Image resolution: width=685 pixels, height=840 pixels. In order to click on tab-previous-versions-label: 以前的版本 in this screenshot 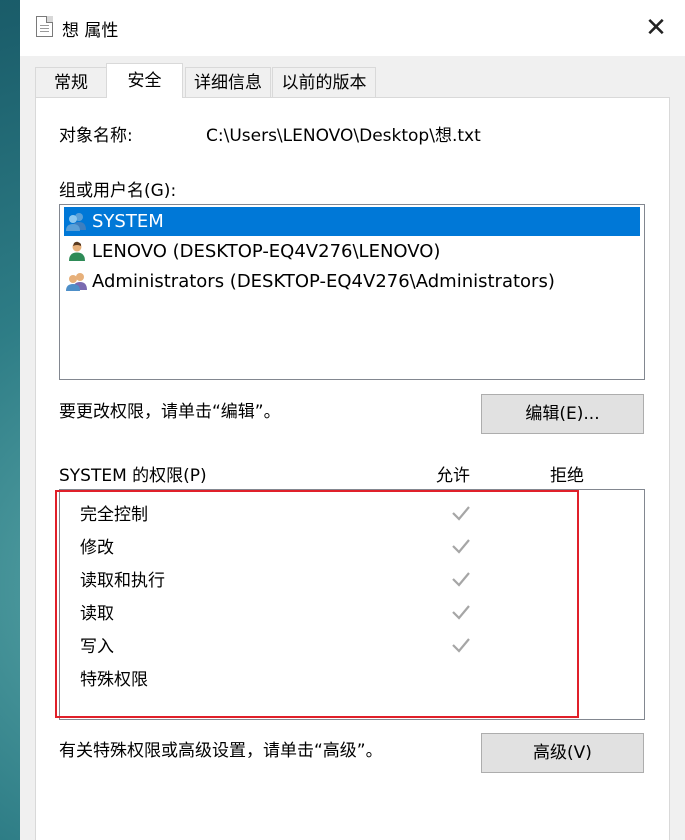, I will do `click(324, 83)`.